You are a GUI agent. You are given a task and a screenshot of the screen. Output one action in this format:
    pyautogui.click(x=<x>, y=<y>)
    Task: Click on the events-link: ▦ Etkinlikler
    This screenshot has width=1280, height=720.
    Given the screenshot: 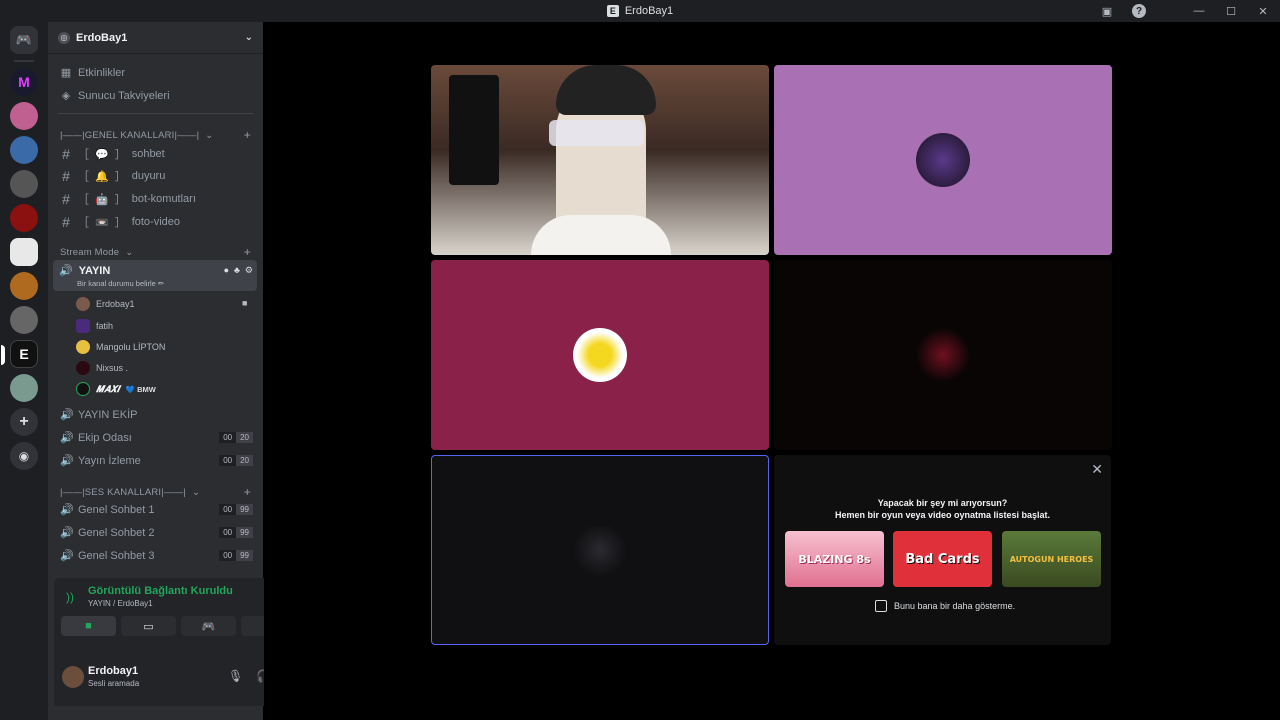 What is the action you would take?
    pyautogui.click(x=155, y=73)
    